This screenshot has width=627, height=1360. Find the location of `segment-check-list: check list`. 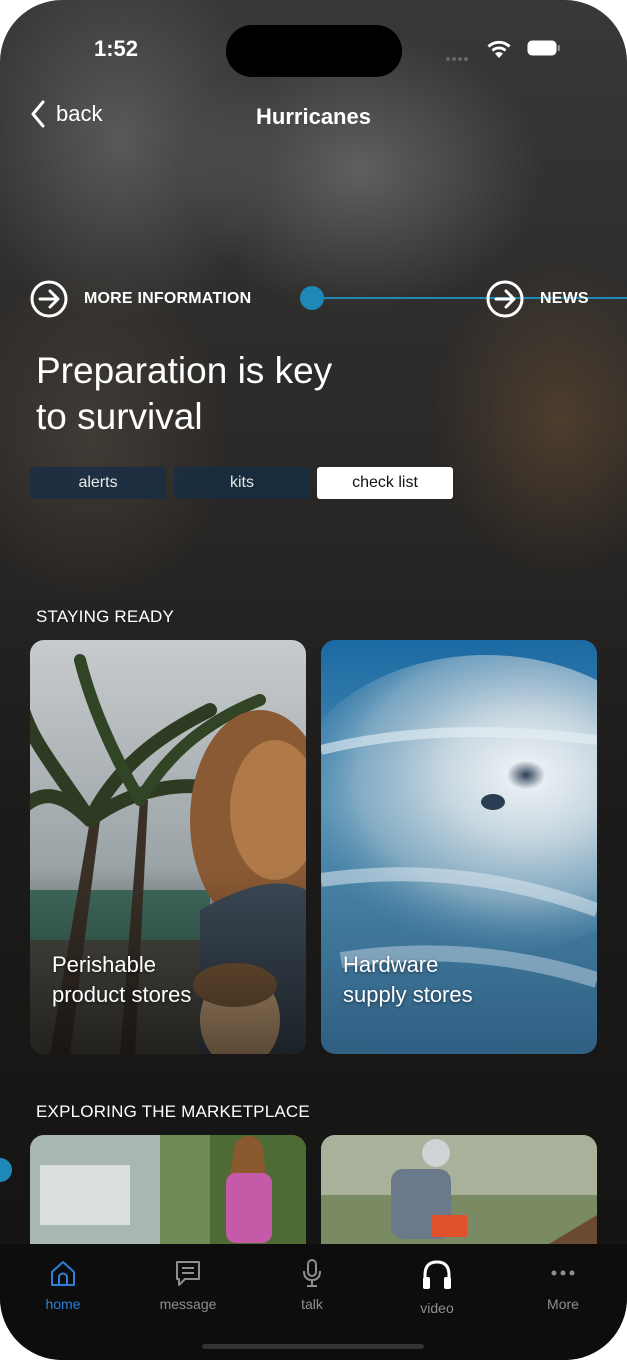

segment-check-list: check list is located at coordinates (385, 483).